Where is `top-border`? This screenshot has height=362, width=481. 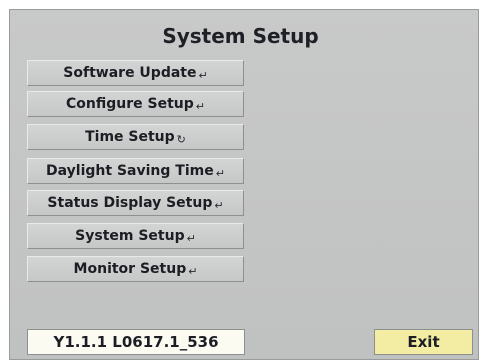
top-border is located at coordinates (240, 4).